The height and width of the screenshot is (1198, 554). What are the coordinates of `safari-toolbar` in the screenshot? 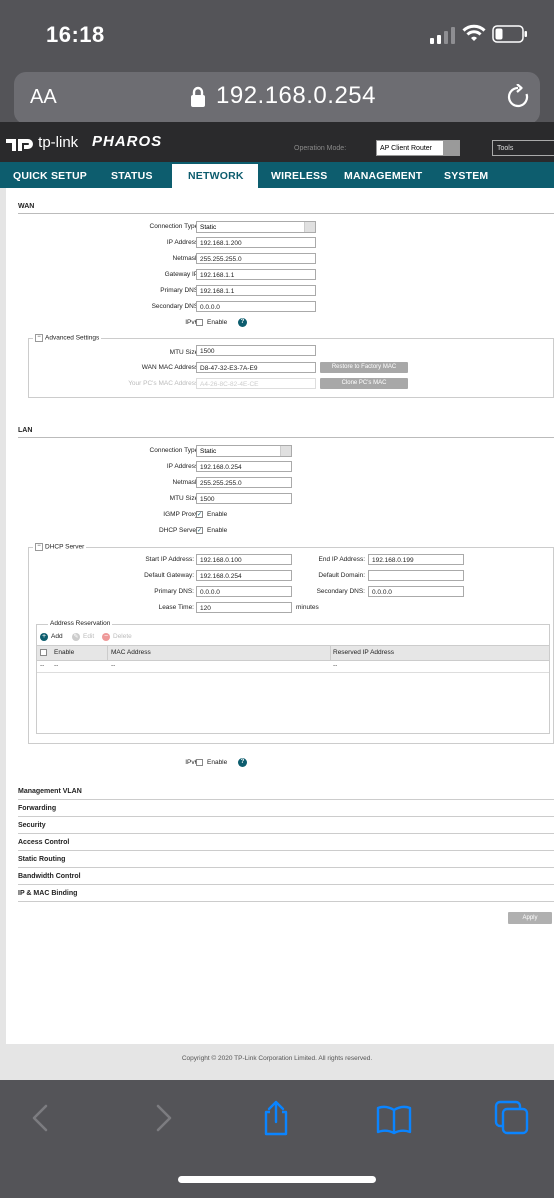 It's located at (277, 1139).